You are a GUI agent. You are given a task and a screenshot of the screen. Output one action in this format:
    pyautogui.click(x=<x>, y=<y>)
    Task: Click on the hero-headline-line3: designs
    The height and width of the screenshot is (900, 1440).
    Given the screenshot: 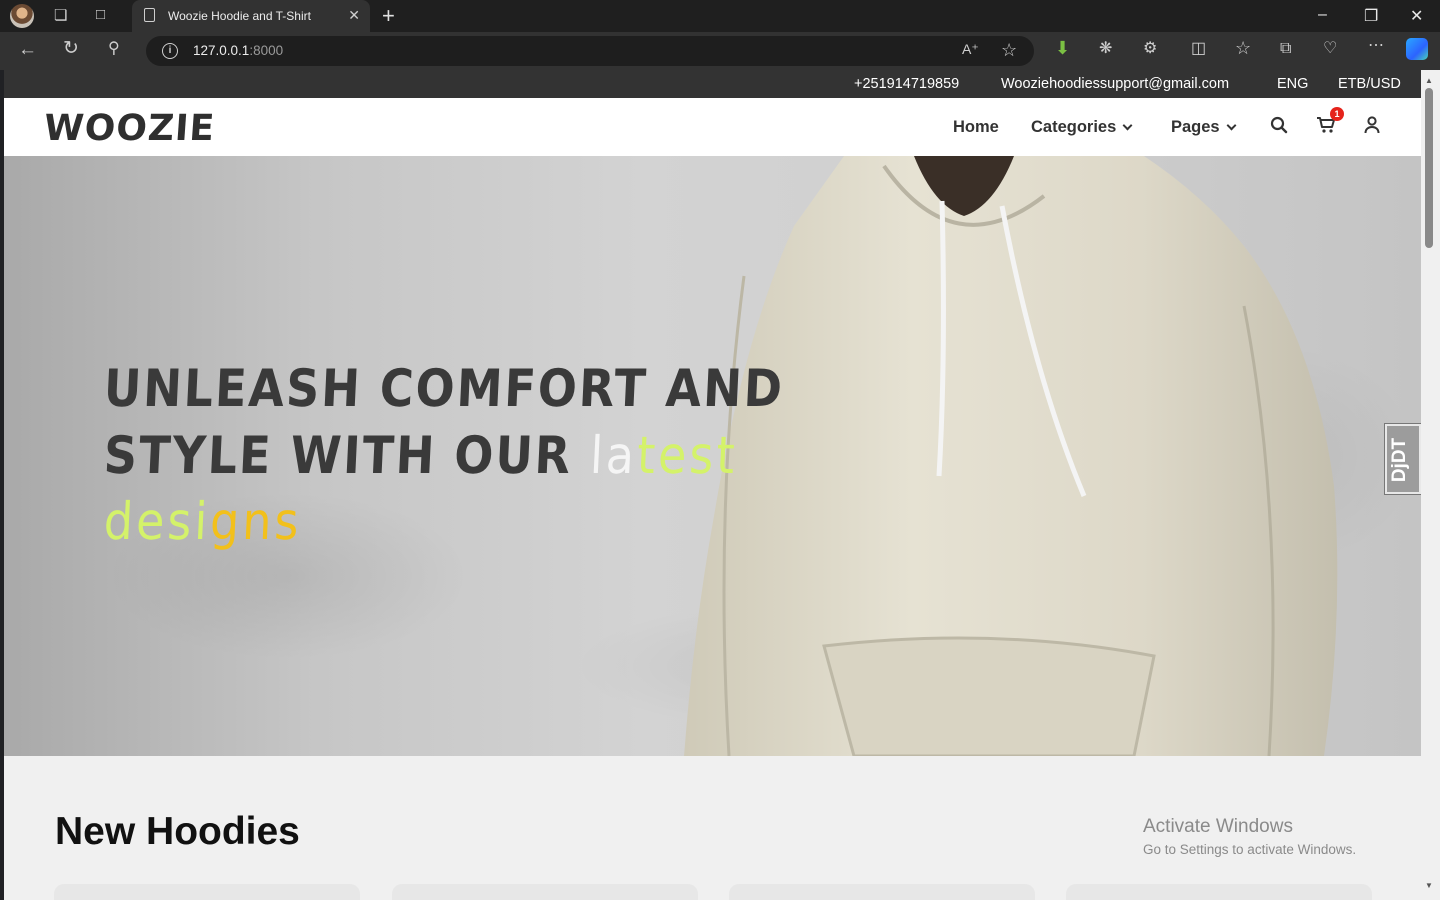 What is the action you would take?
    pyautogui.click(x=203, y=521)
    